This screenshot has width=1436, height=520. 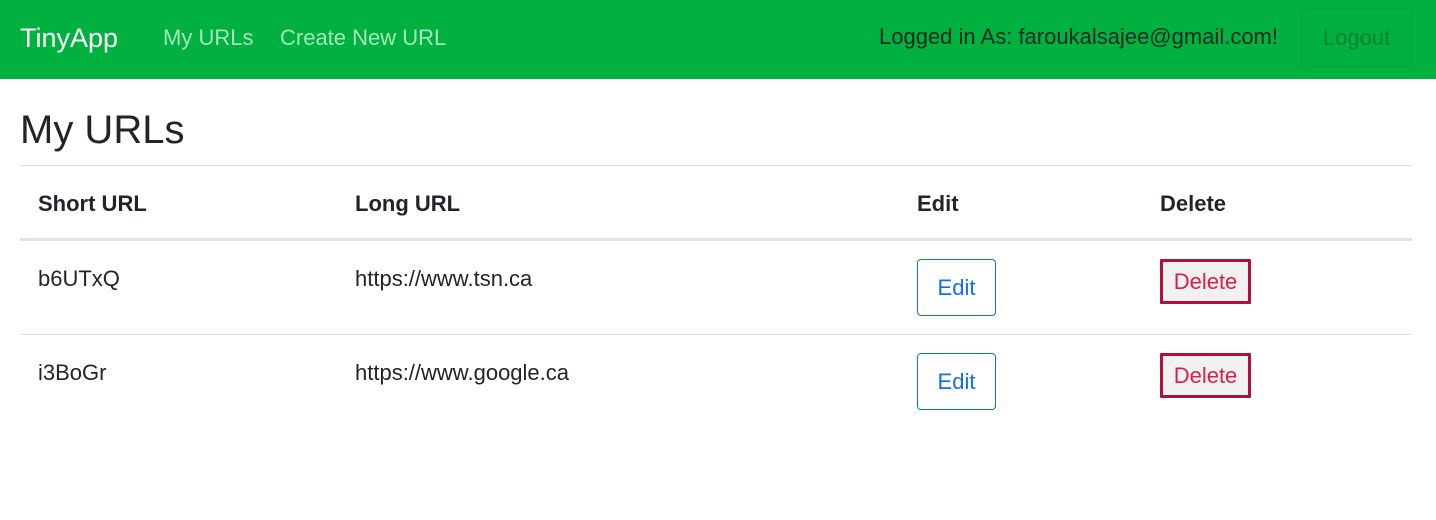 I want to click on logout-button: Logout, so click(x=1356, y=38).